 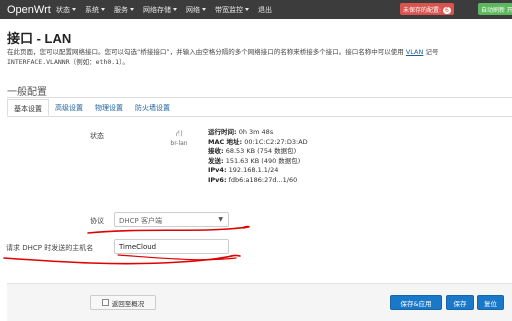 I want to click on main-menu: 状态 系统 服务 网络存储 网络 带宽监控 退出, so click(x=168, y=10).